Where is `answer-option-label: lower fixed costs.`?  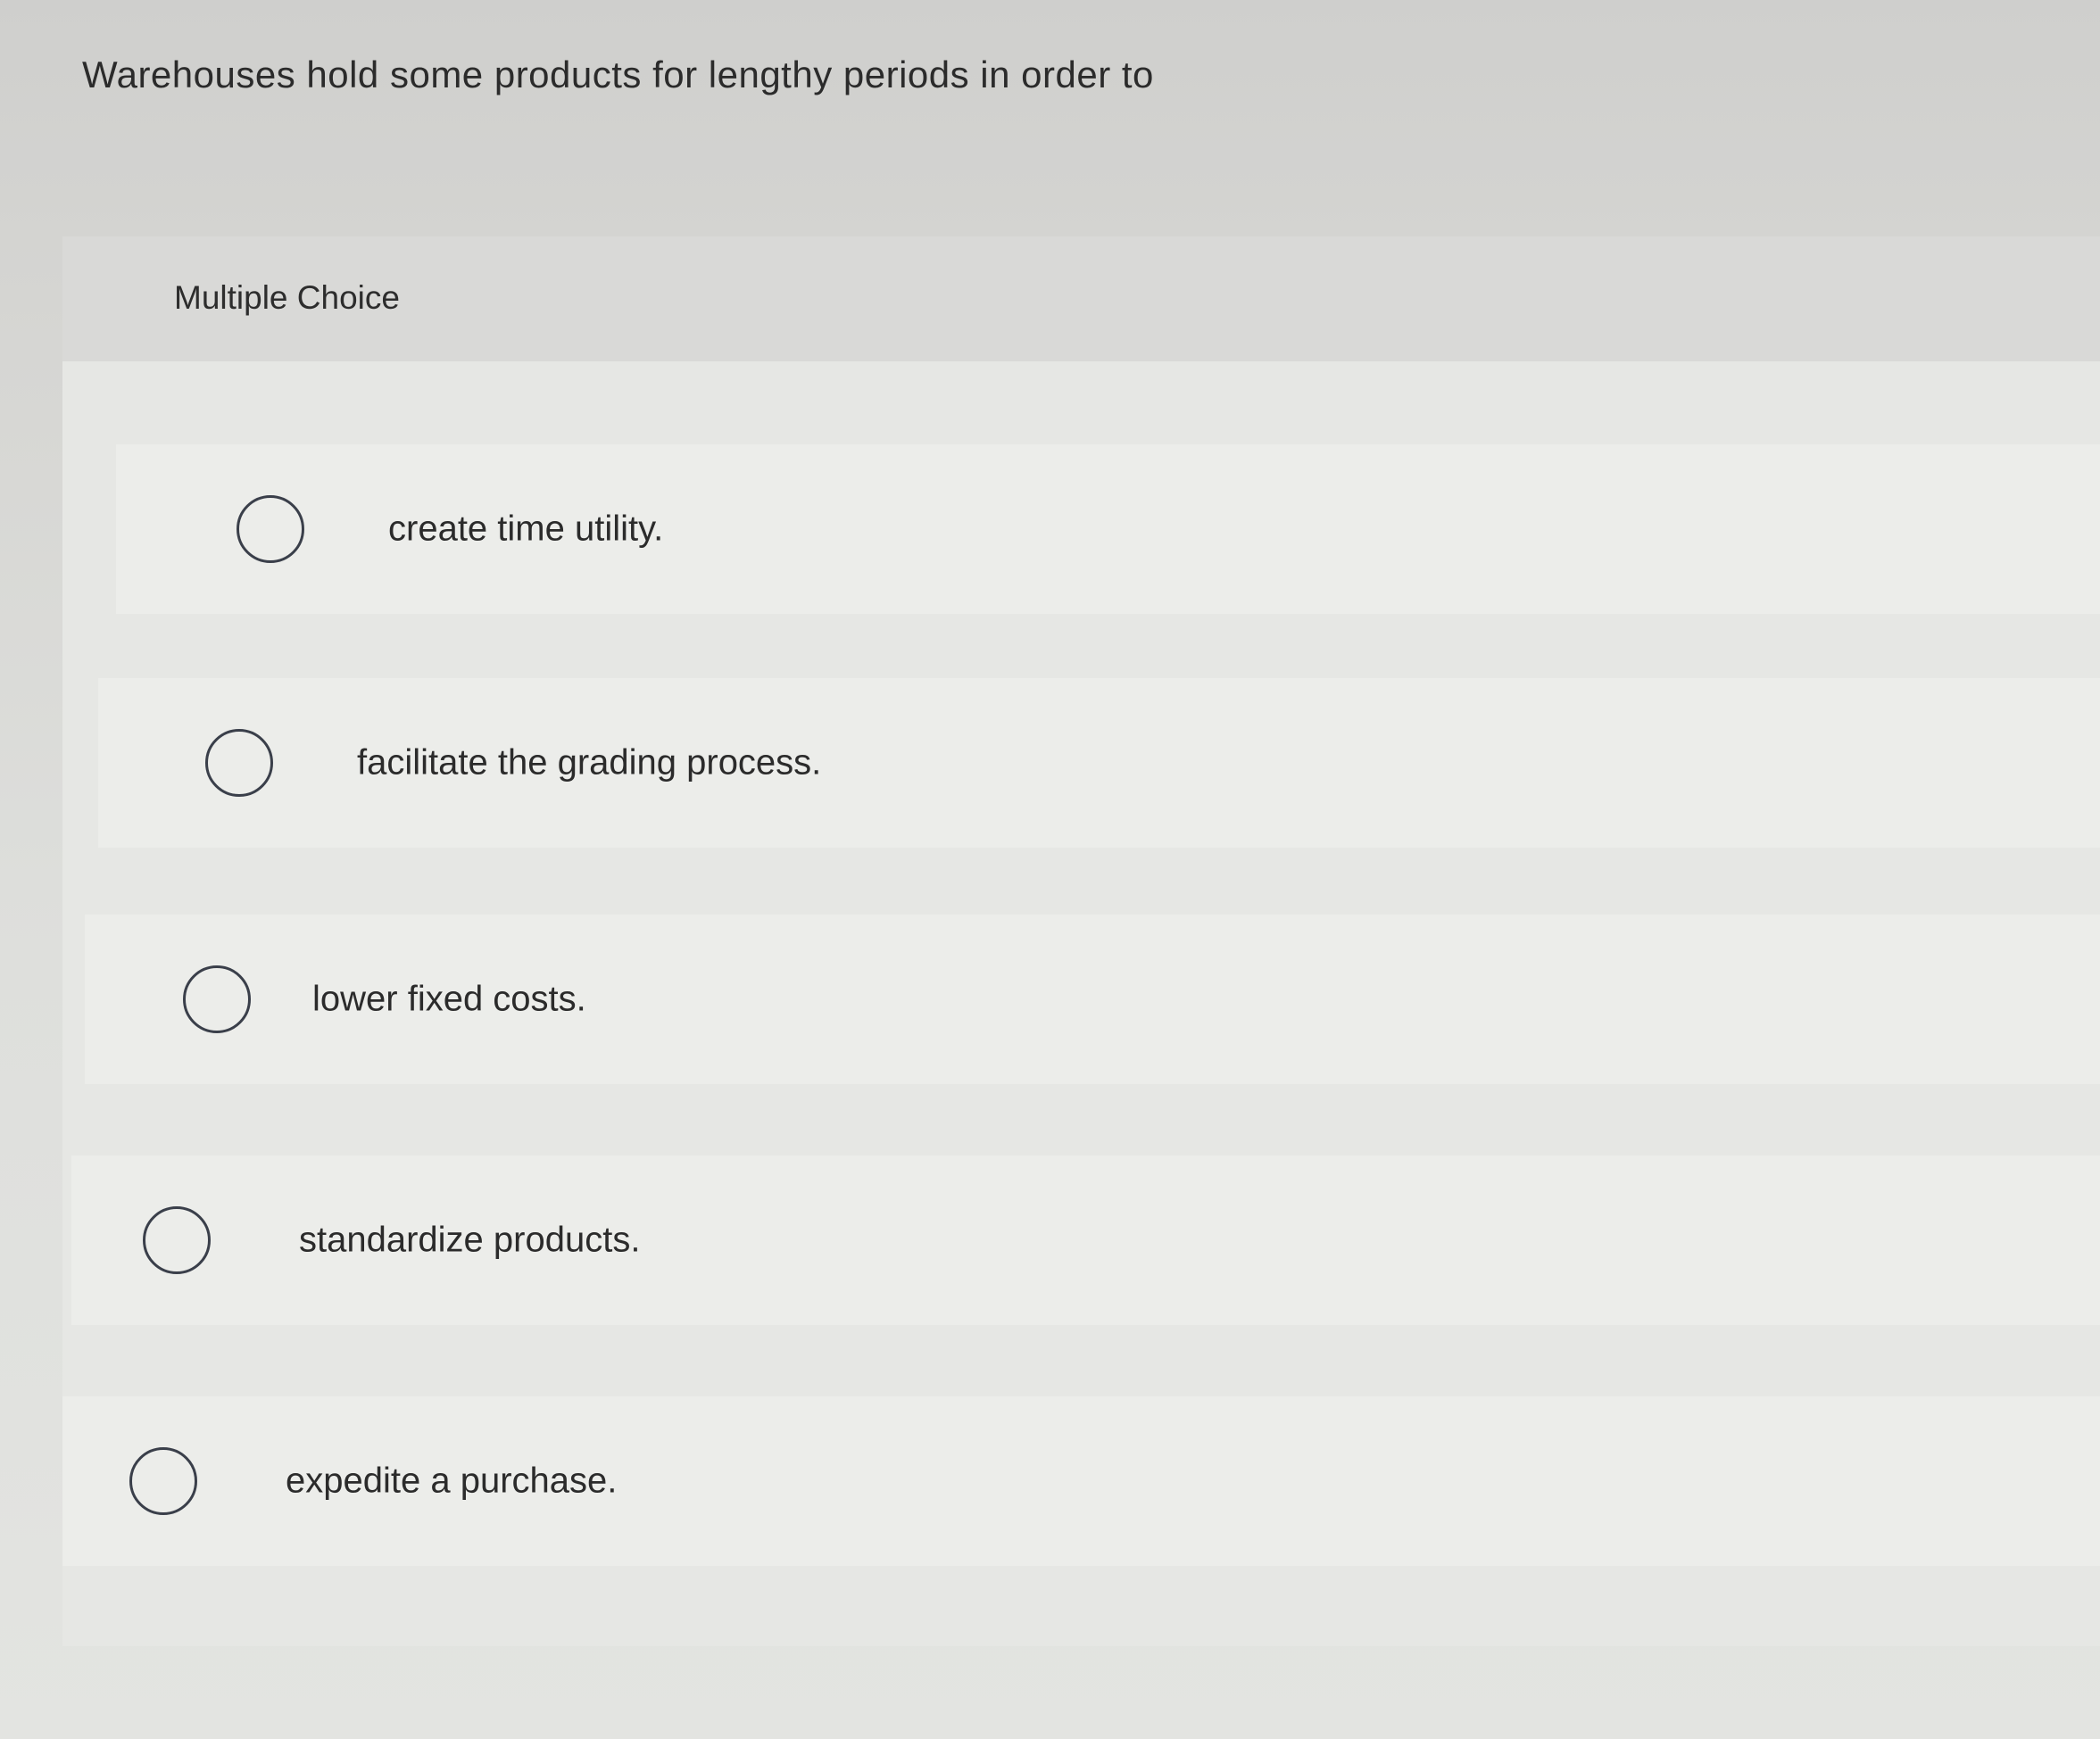
answer-option-label: lower fixed costs. is located at coordinates (449, 999).